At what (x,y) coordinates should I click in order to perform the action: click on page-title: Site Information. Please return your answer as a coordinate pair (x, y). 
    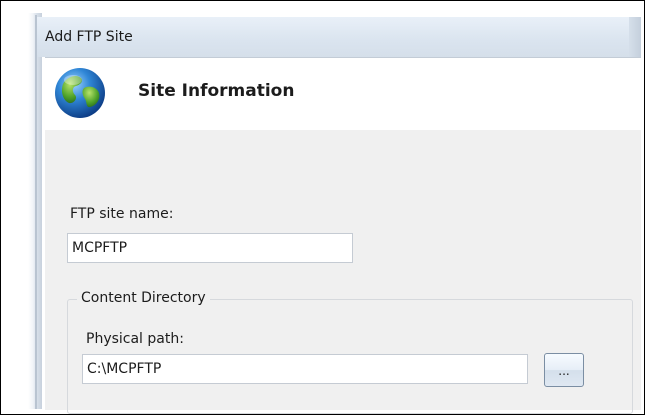
    Looking at the image, I should click on (216, 91).